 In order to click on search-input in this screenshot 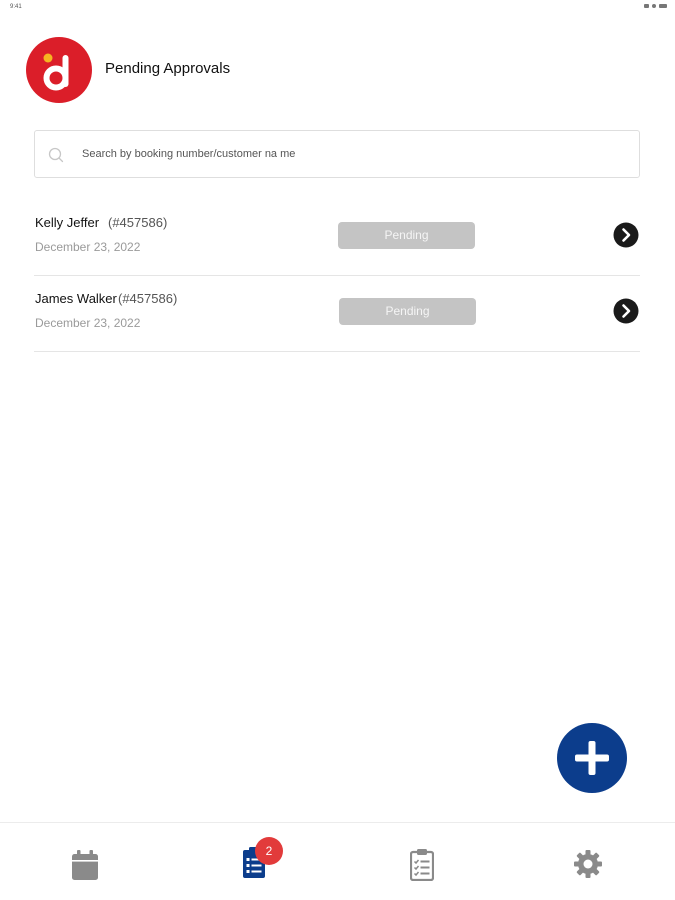, I will do `click(352, 154)`.